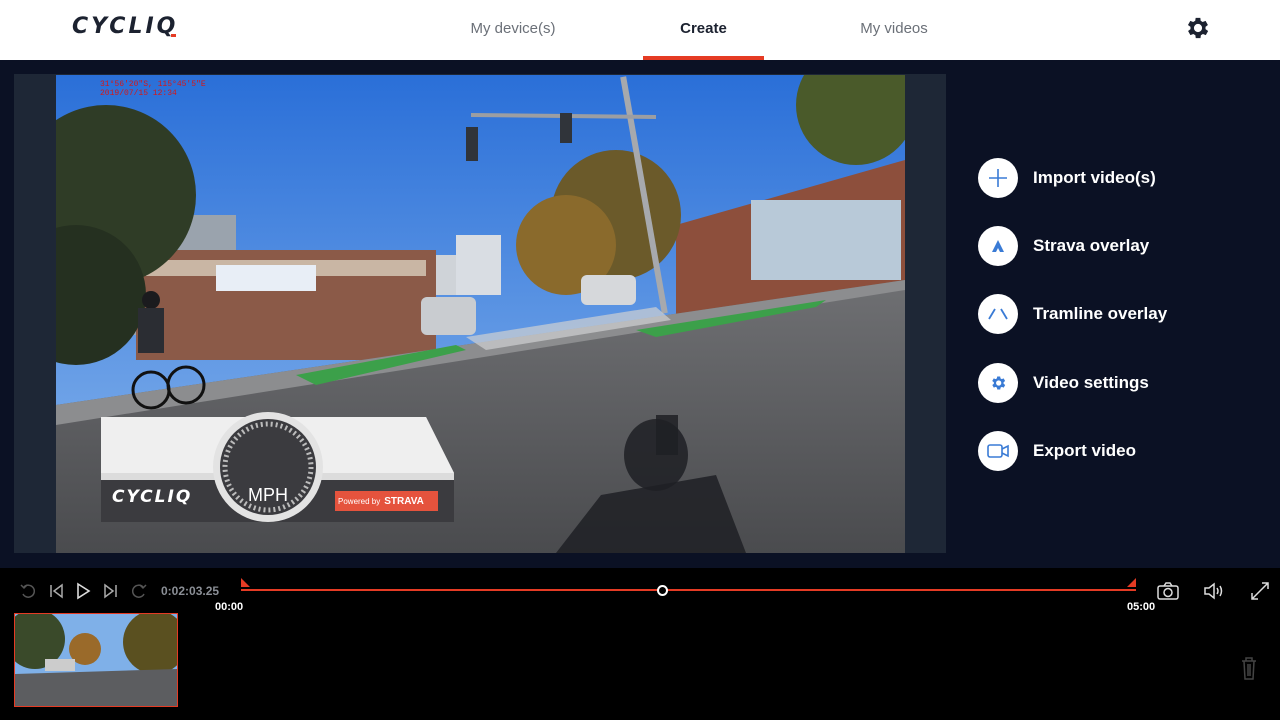 The image size is (1280, 720). What do you see at coordinates (1260, 591) in the screenshot?
I see `fullscreen-icon` at bounding box center [1260, 591].